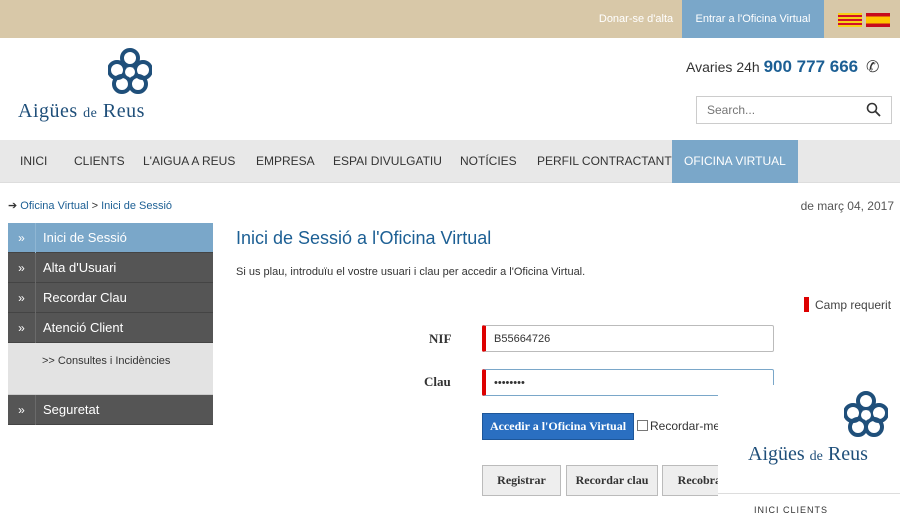 The height and width of the screenshot is (515, 900). Describe the element at coordinates (33, 161) in the screenshot. I see `nav-item-inici: INICI` at that location.